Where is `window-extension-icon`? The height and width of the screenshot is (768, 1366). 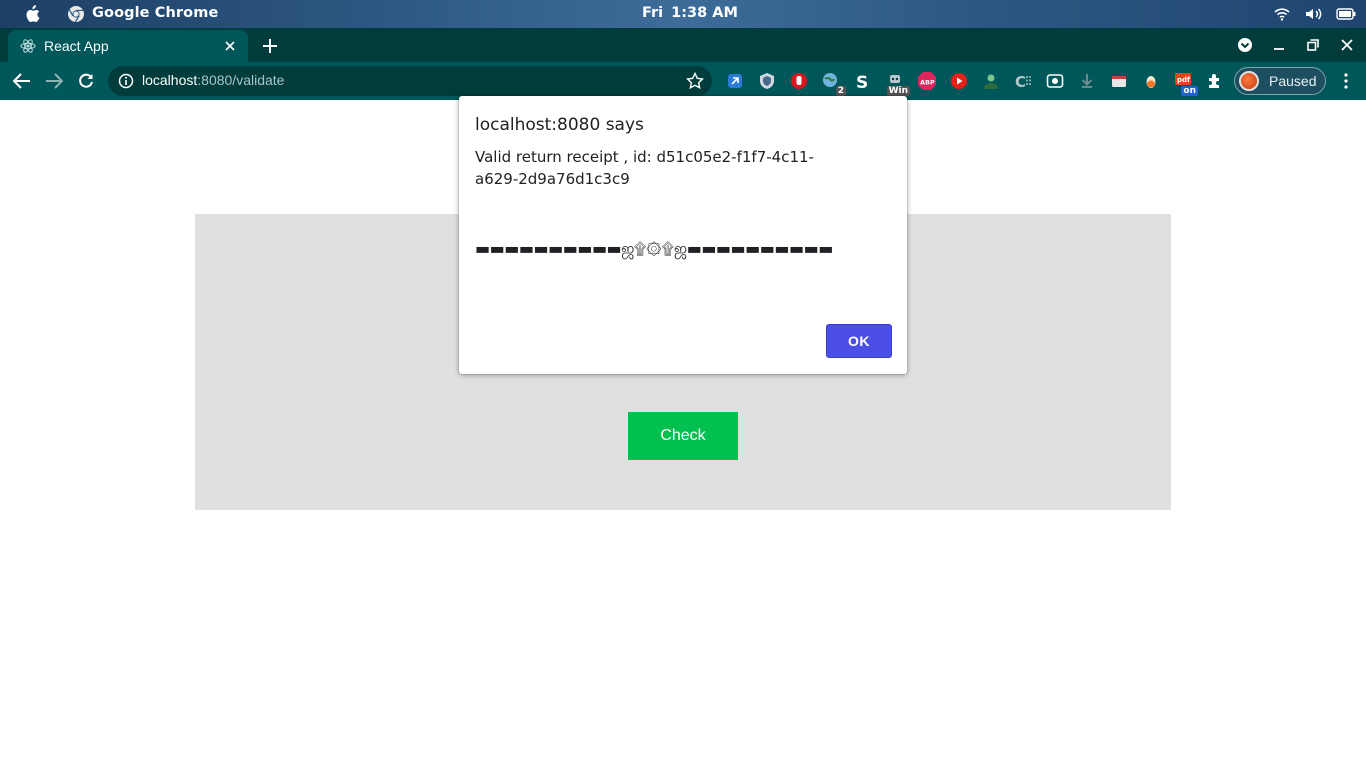
window-extension-icon is located at coordinates (1119, 81).